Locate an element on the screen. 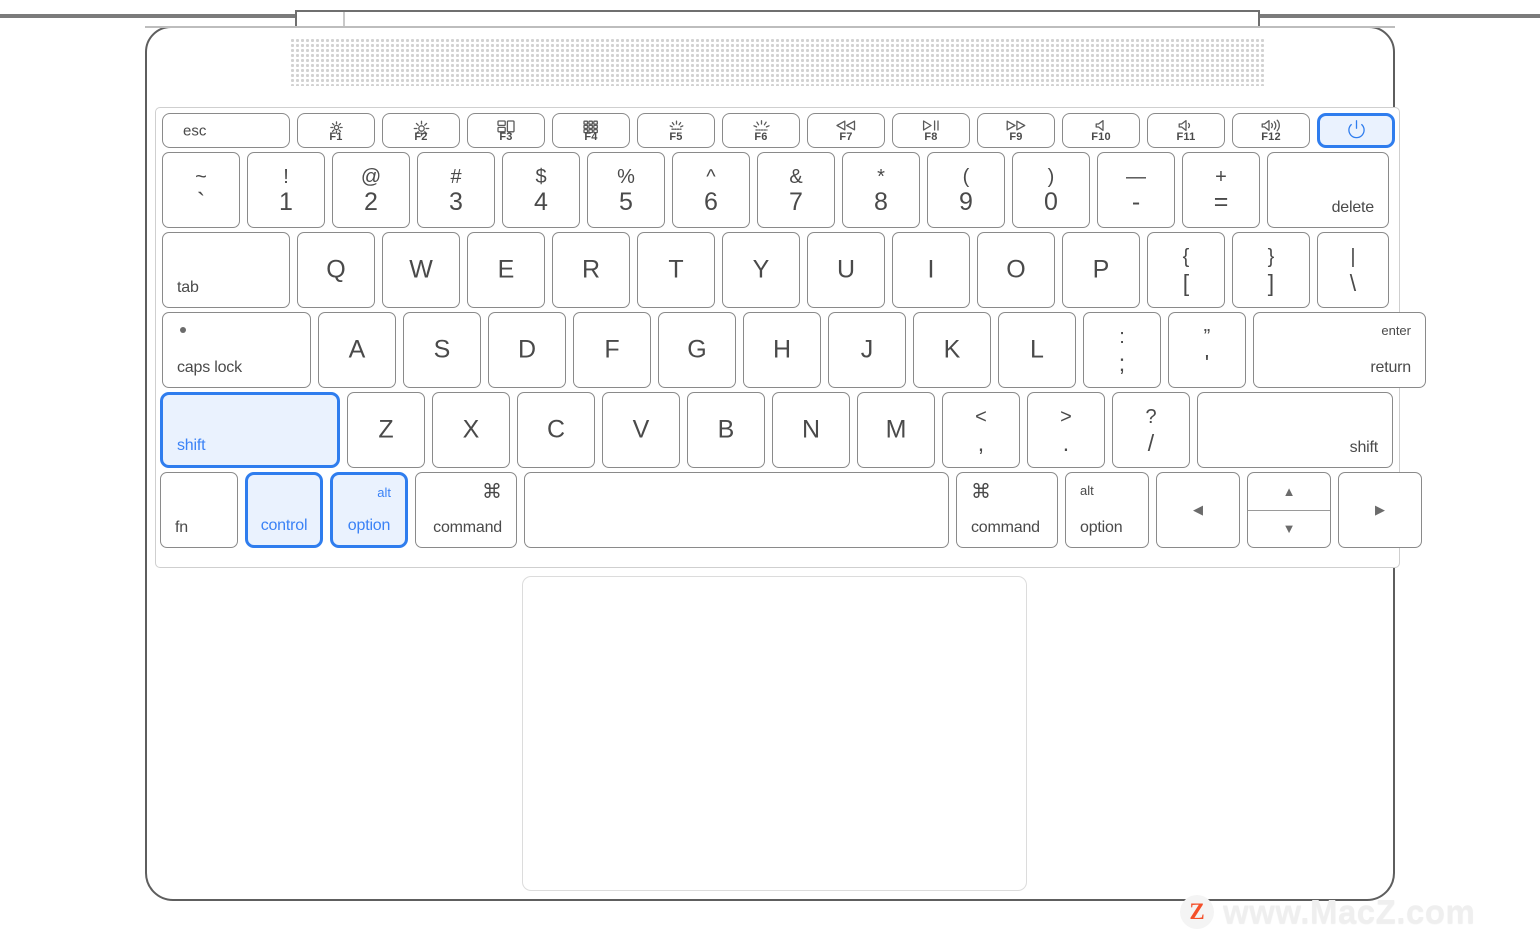 This screenshot has width=1540, height=940. key-space is located at coordinates (736, 510).